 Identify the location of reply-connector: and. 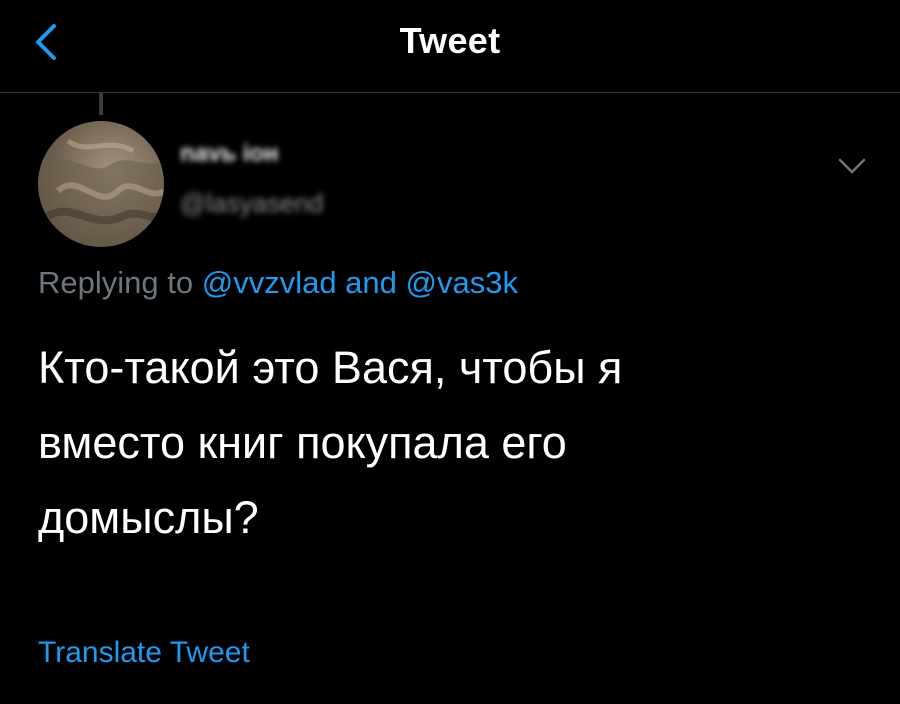
(371, 282).